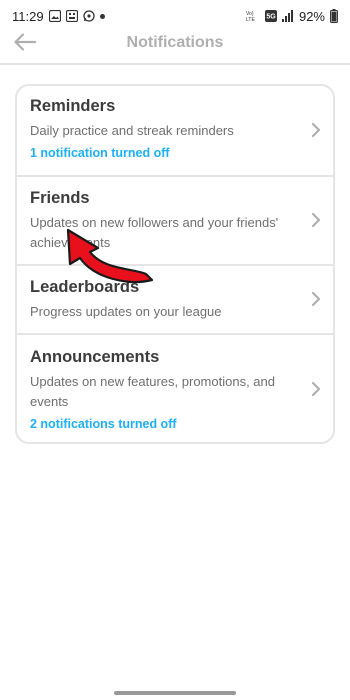 The height and width of the screenshot is (700, 350). Describe the element at coordinates (287, 16) in the screenshot. I see `signal-icon` at that location.